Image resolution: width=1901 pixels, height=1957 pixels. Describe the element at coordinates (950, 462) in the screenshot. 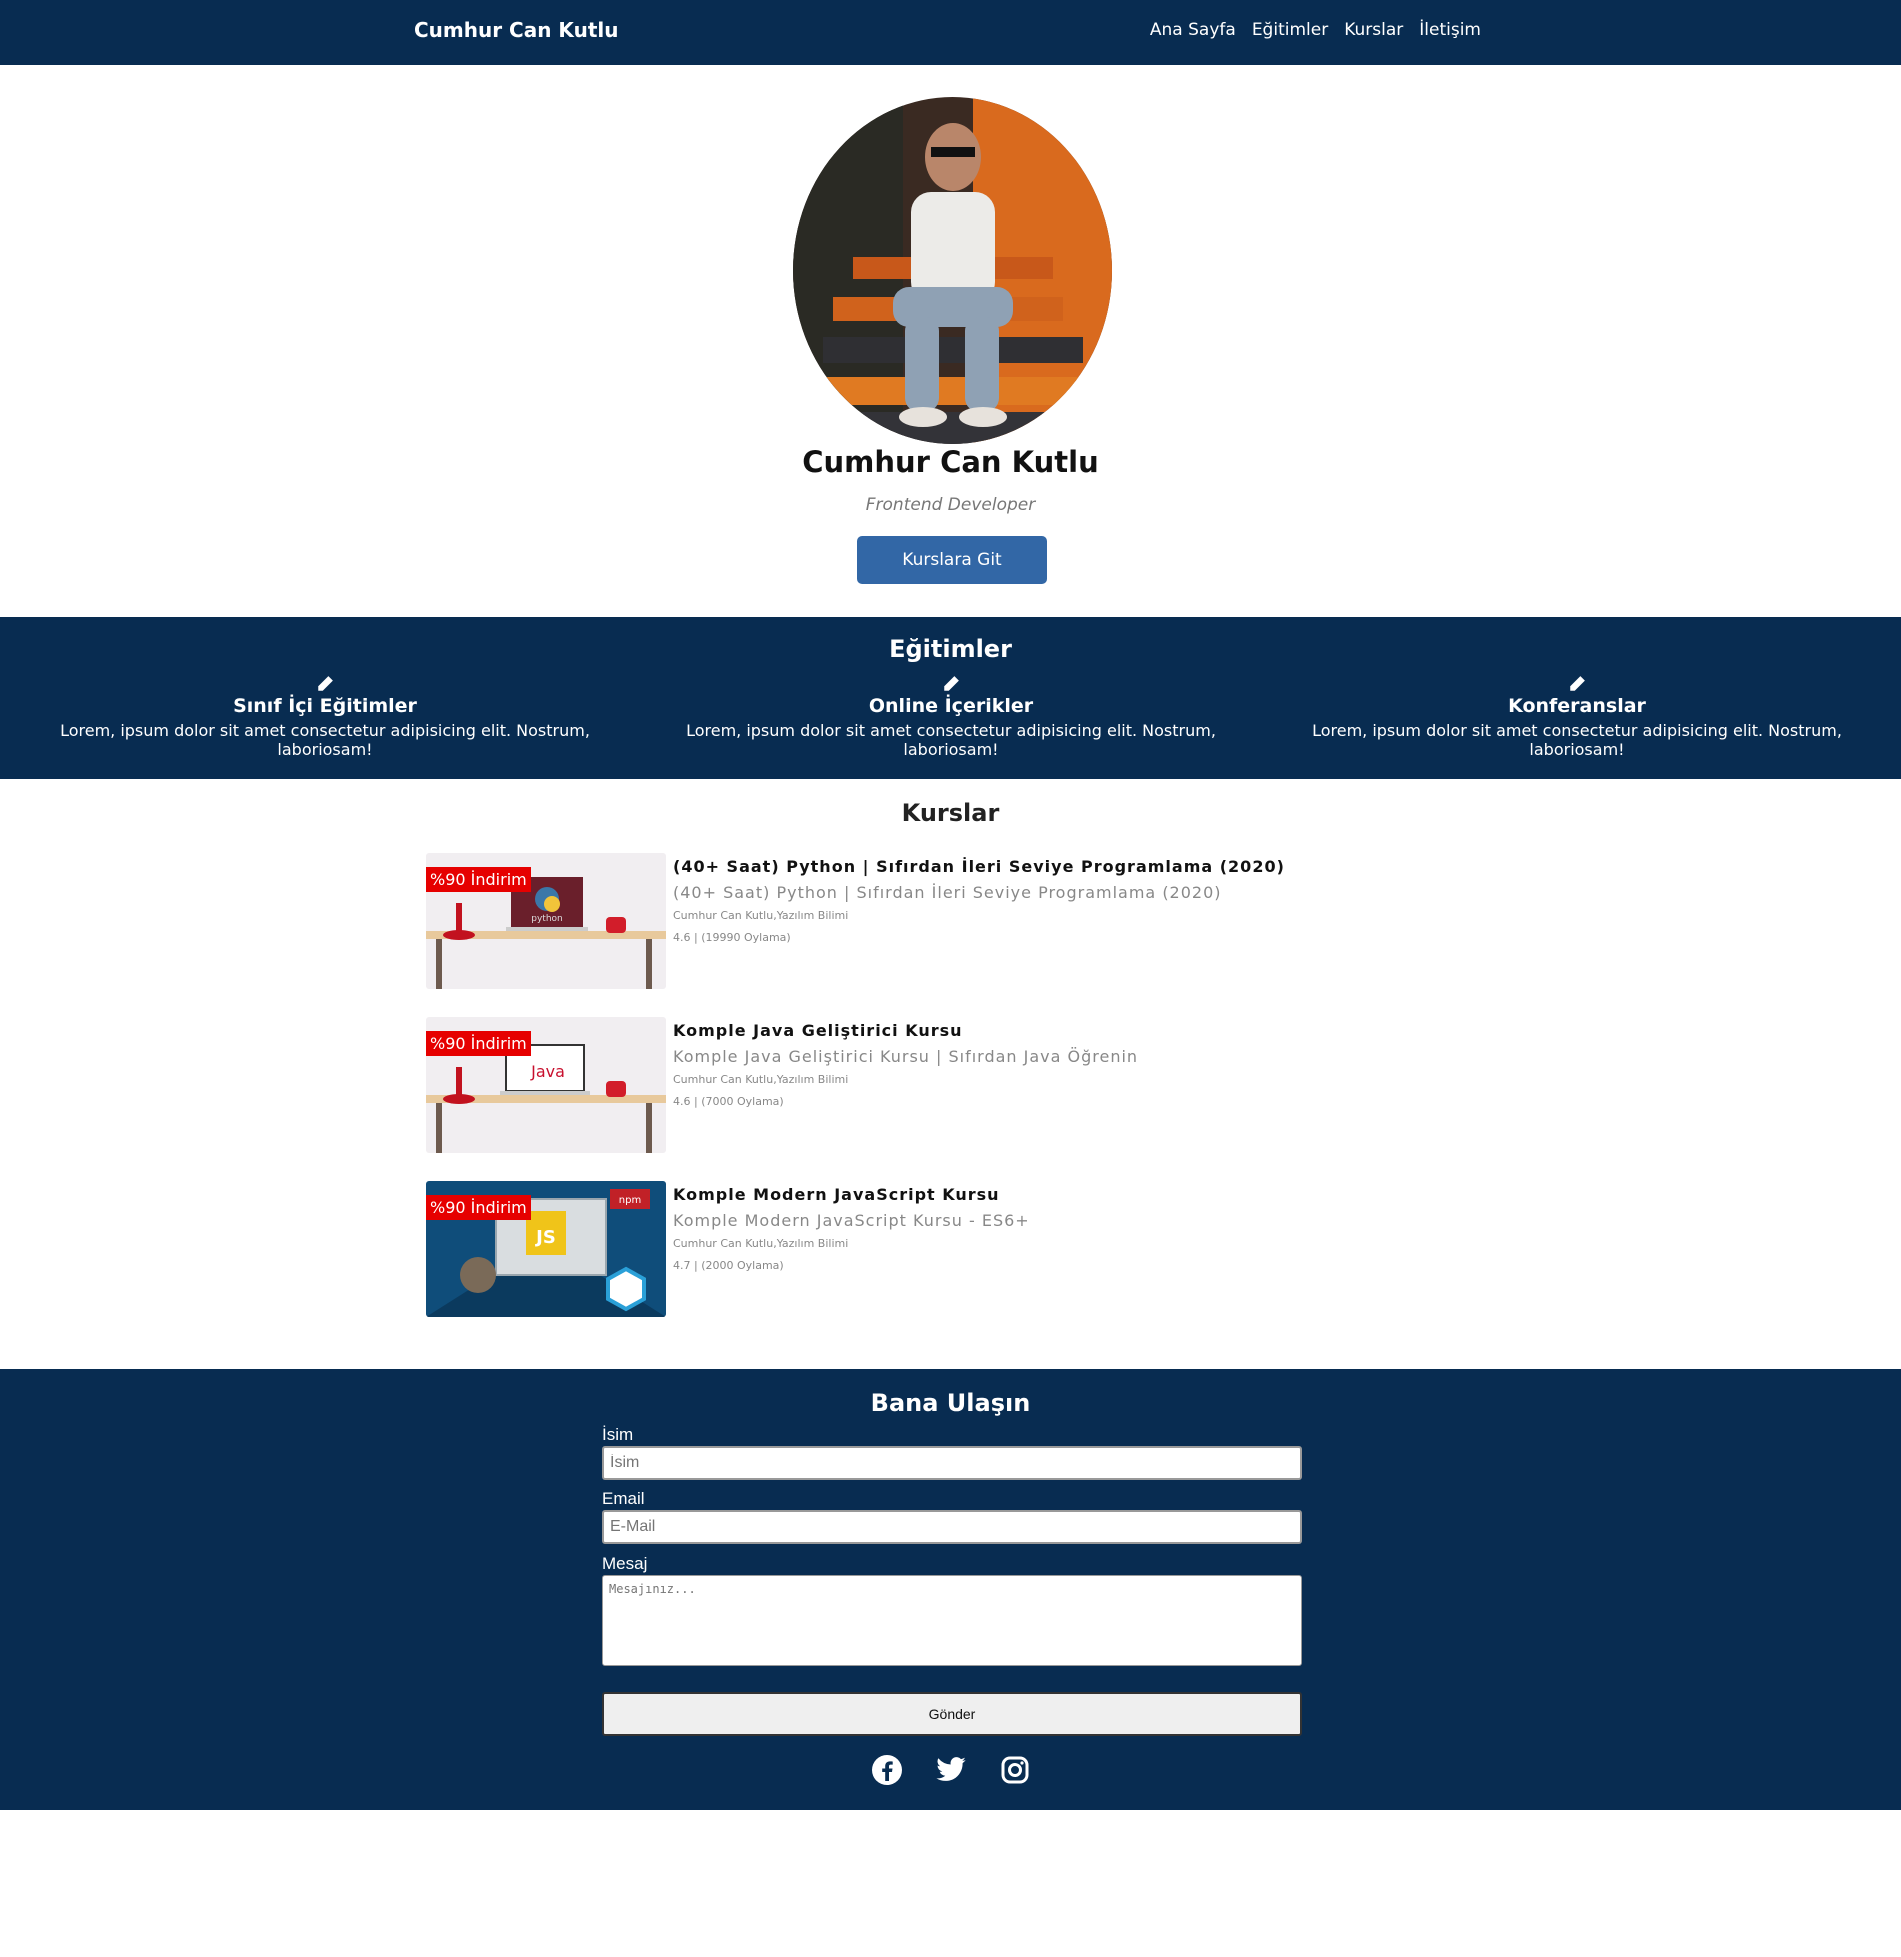

I see `hero-name: Cumhur Can Kutlu` at that location.